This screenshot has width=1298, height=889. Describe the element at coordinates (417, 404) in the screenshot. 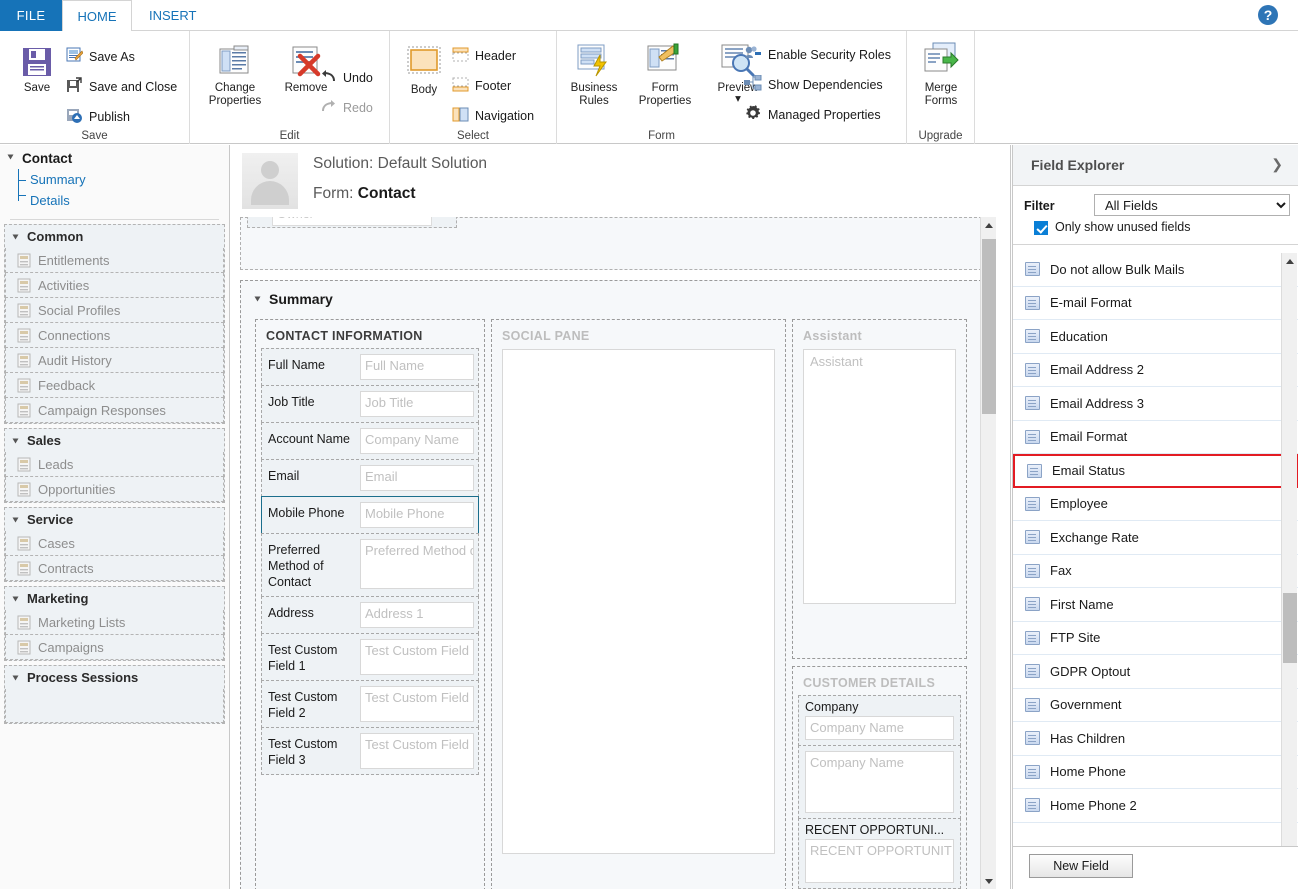

I see `form-field-input: Job Title` at that location.